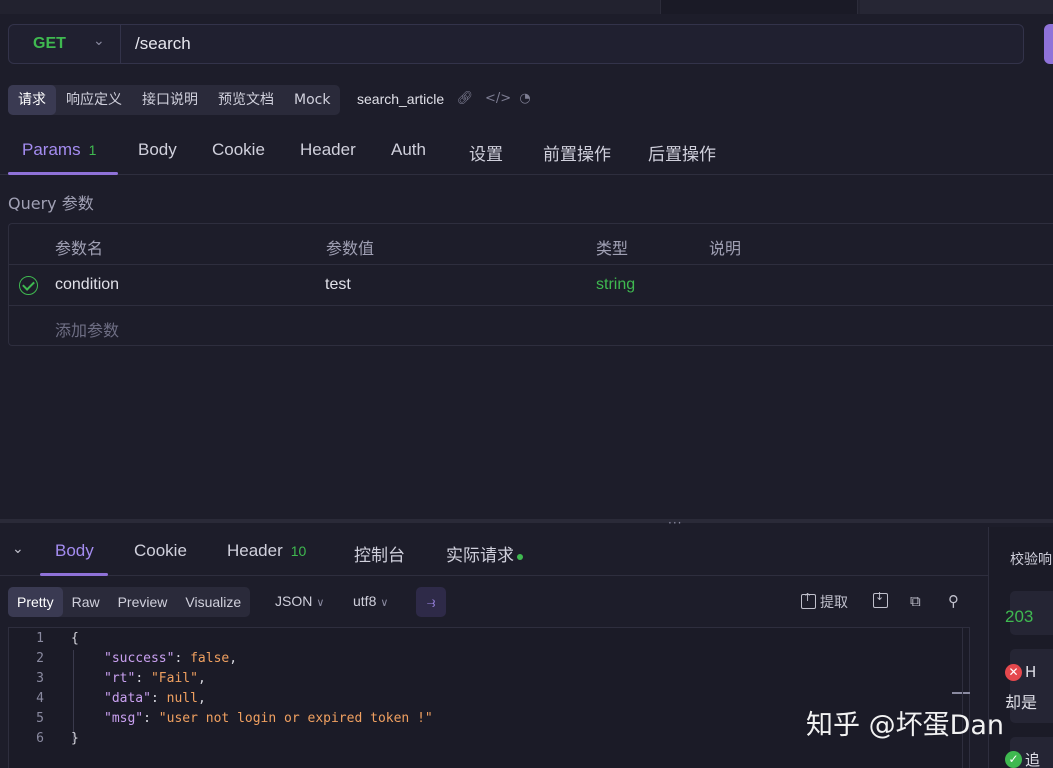 Image resolution: width=1053 pixels, height=768 pixels. What do you see at coordinates (915, 601) in the screenshot?
I see `copy-icon: ⧉` at bounding box center [915, 601].